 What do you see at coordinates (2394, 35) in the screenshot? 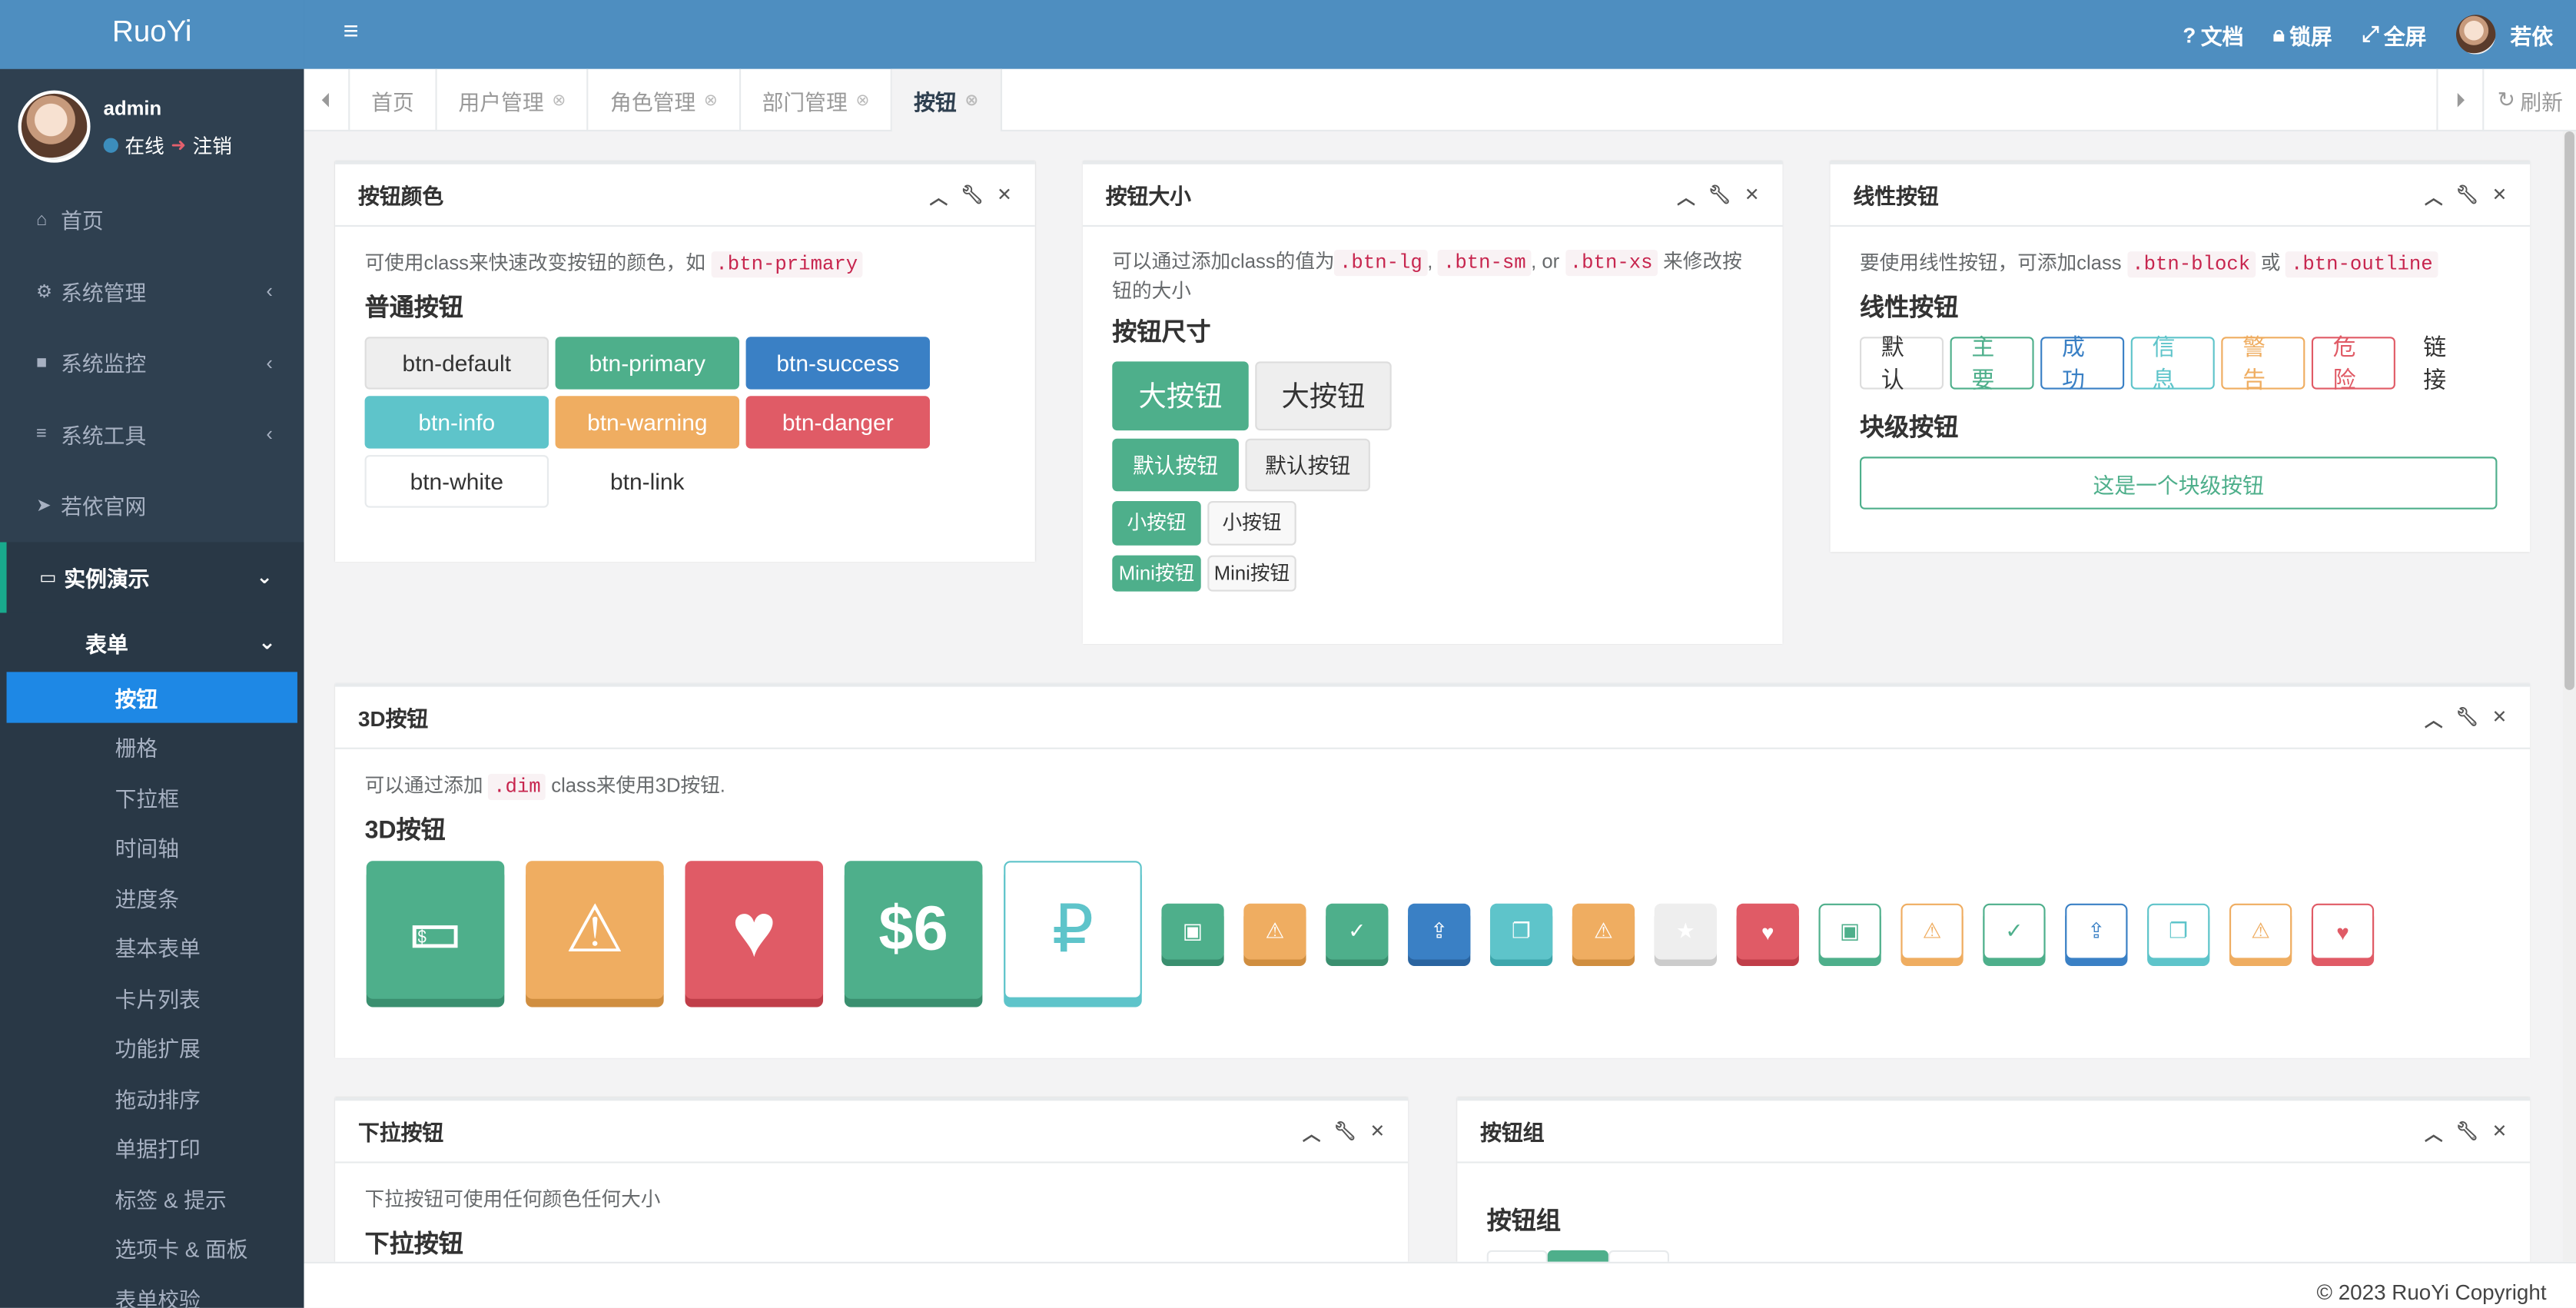
I see `fullscreen-link: ⤢ 全屏` at bounding box center [2394, 35].